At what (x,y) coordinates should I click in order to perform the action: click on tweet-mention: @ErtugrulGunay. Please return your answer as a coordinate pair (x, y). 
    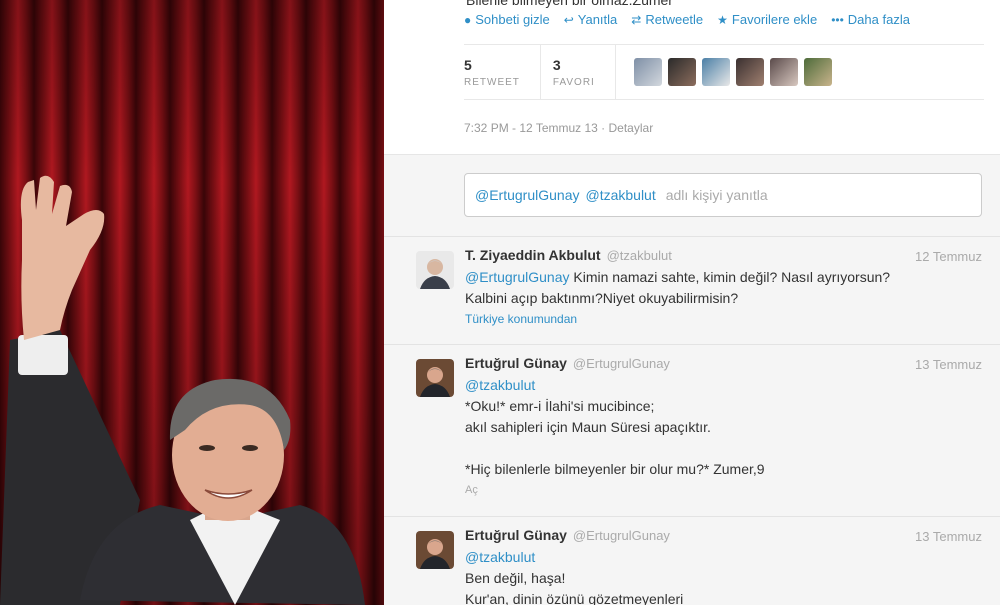
    Looking at the image, I should click on (517, 277).